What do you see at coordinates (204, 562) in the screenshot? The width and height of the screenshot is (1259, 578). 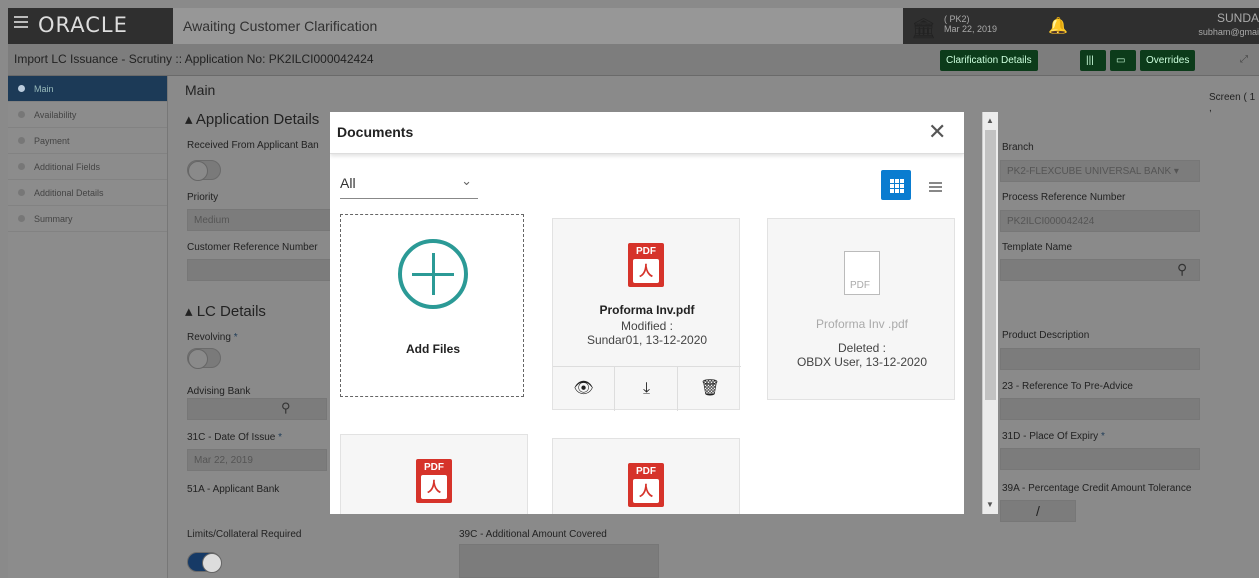 I see `limits-toggle` at bounding box center [204, 562].